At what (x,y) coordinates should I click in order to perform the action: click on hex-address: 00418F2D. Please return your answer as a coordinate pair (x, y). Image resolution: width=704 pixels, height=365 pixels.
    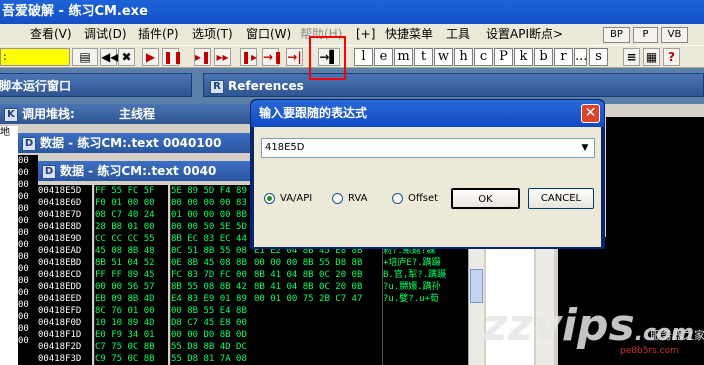
    Looking at the image, I should click on (60, 347).